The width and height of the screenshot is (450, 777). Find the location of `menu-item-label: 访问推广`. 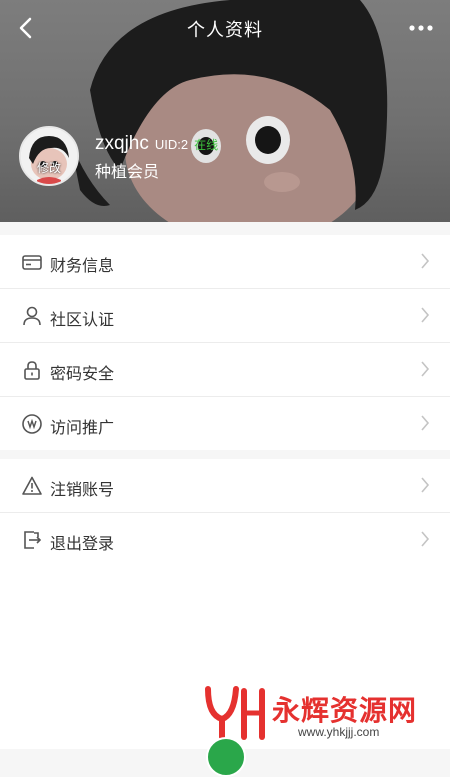

menu-item-label: 访问推广 is located at coordinates (82, 428).